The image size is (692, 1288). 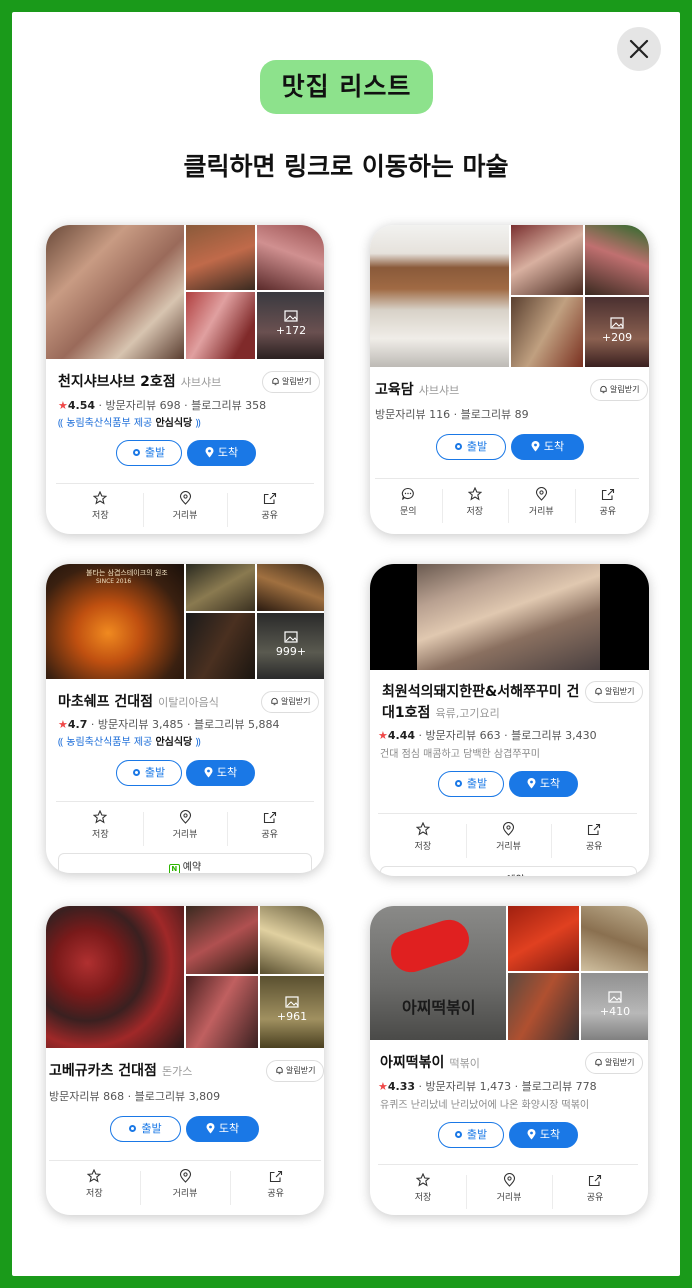 I want to click on photo-more: +410, so click(x=614, y=1006).